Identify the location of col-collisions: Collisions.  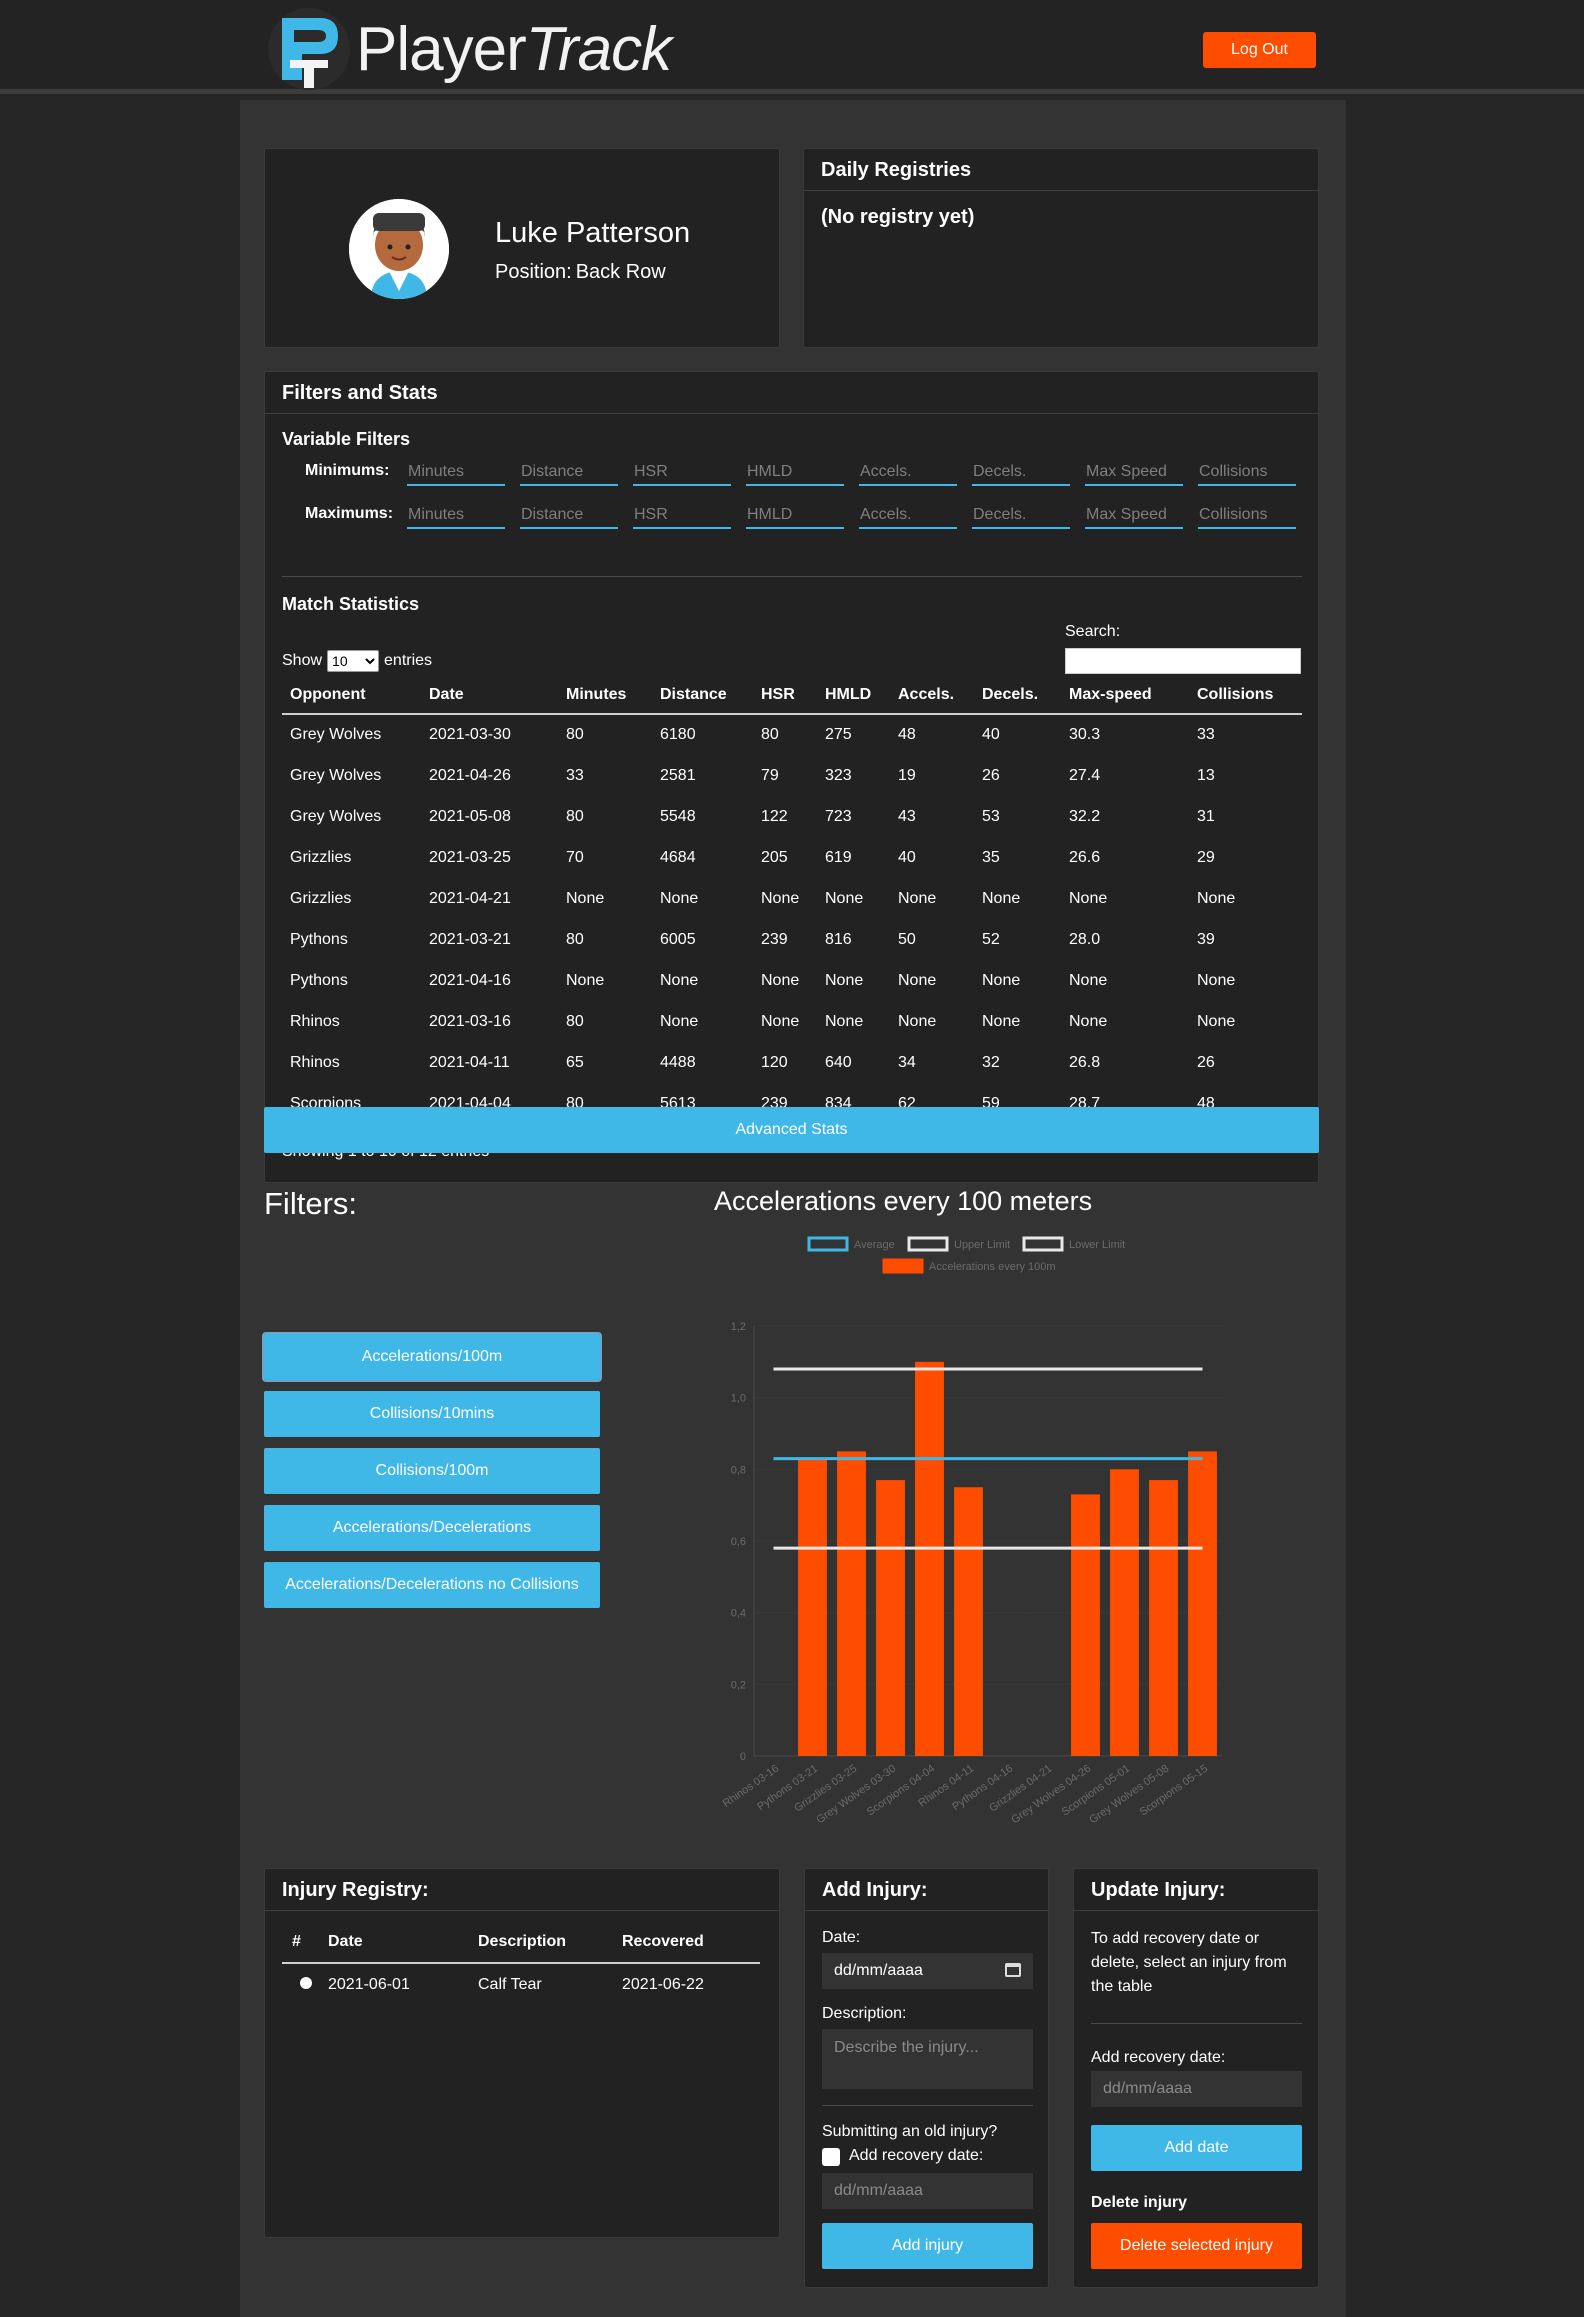
(1245, 695).